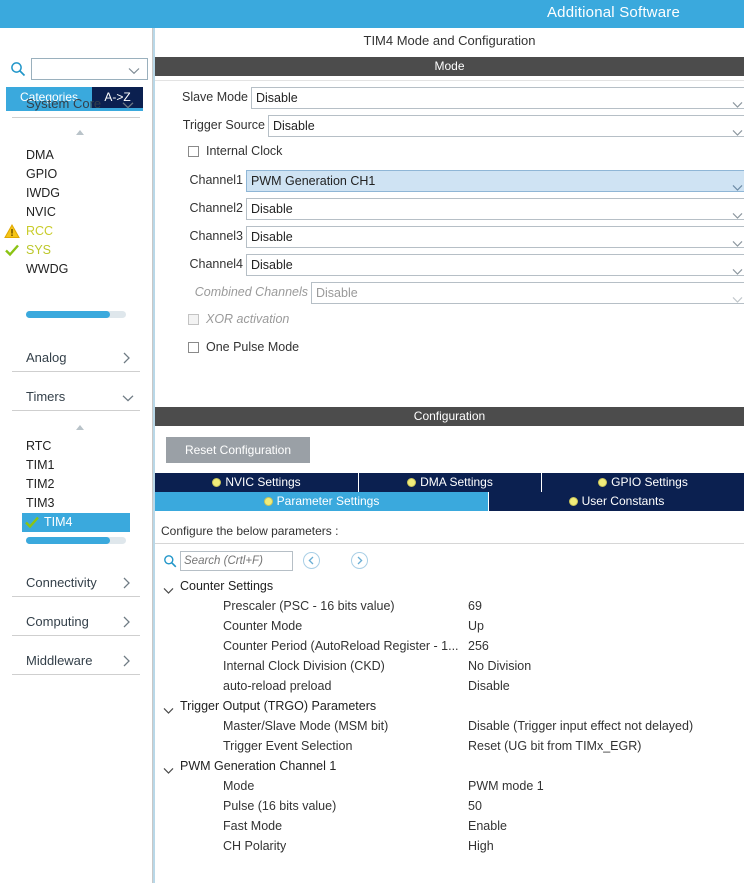  I want to click on field-label: Internal Clock, so click(244, 151).